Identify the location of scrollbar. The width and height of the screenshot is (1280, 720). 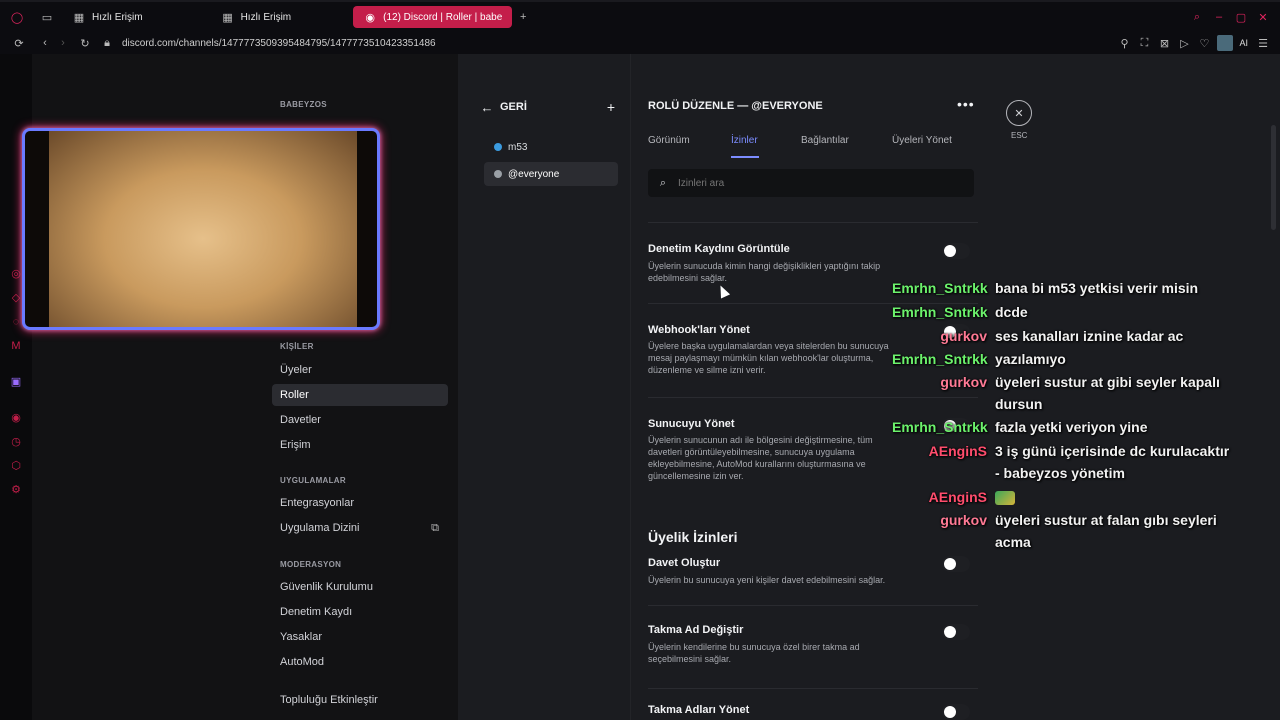
(1273, 177).